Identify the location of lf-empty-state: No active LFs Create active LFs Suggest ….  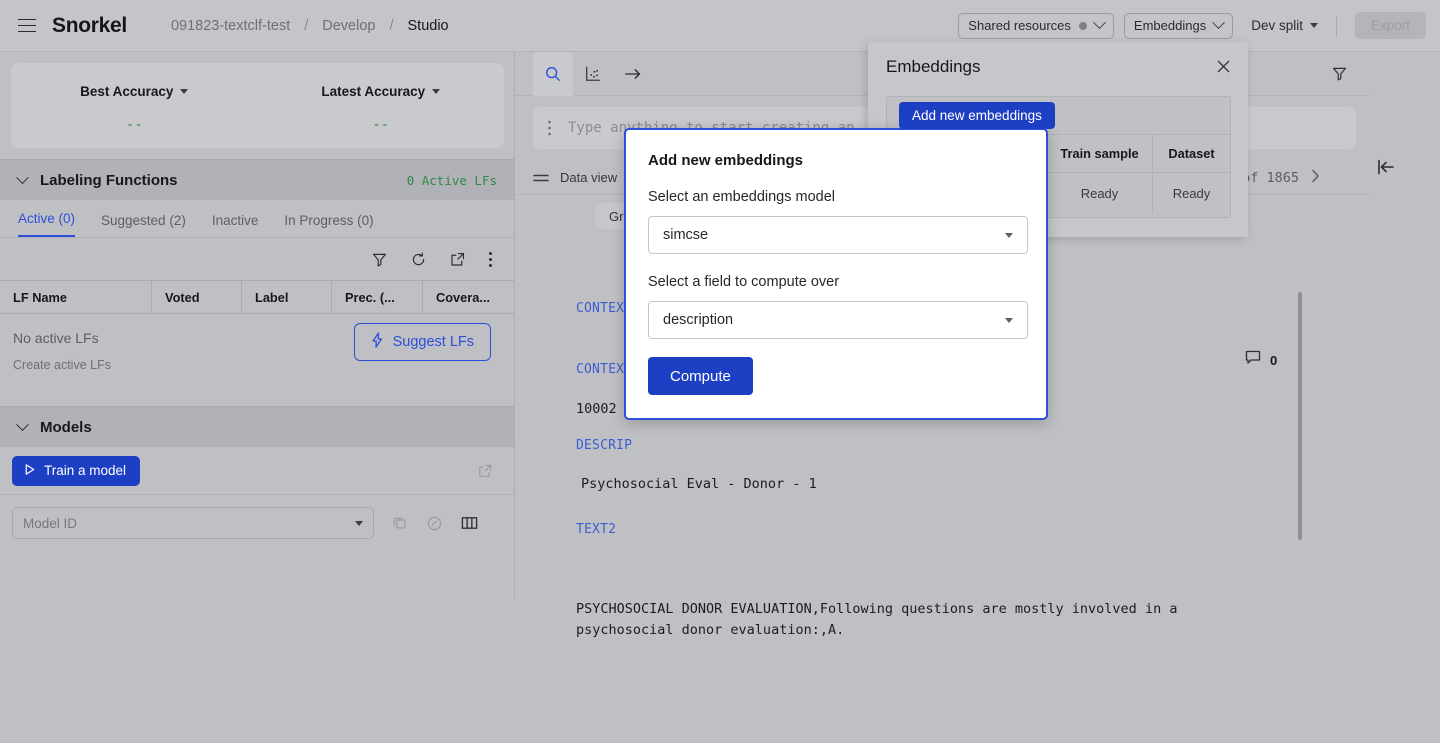
(257, 360).